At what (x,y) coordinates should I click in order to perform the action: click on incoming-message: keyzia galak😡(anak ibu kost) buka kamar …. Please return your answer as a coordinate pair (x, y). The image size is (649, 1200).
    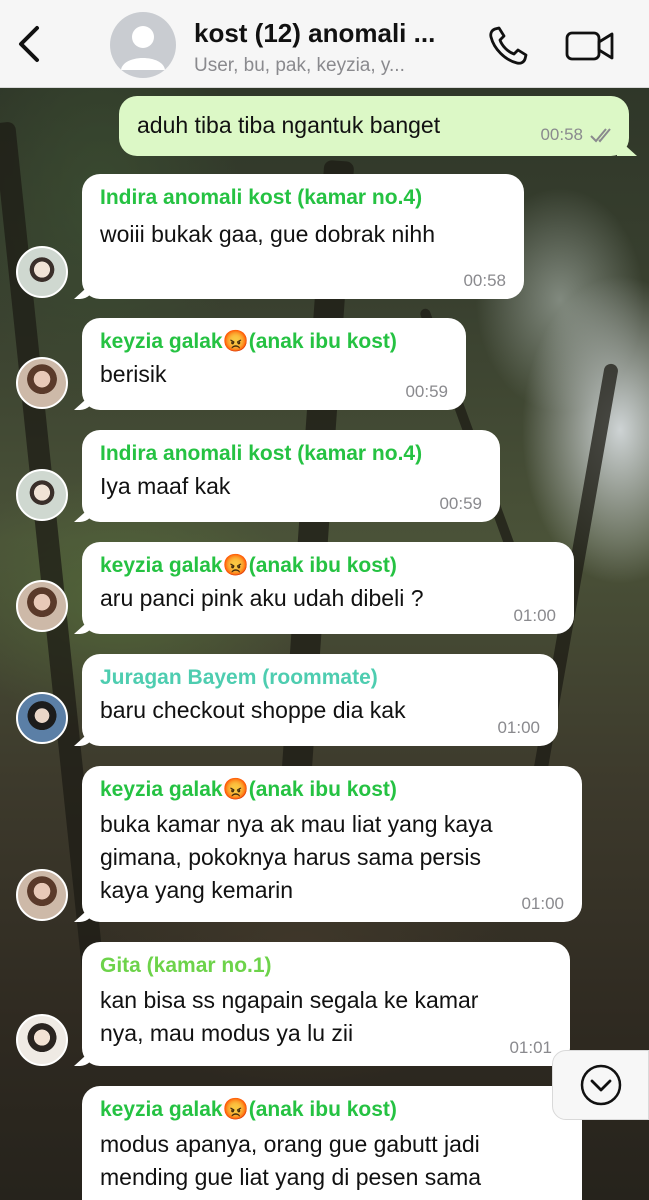
    Looking at the image, I should click on (328, 844).